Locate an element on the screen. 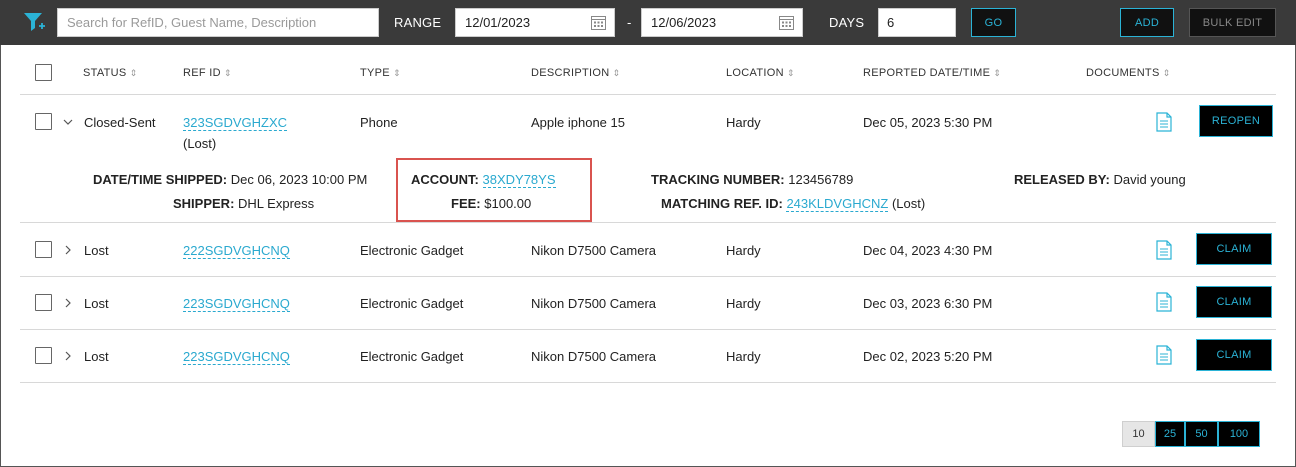 Image resolution: width=1296 pixels, height=467 pixels. detail-value: 123456789 is located at coordinates (821, 179).